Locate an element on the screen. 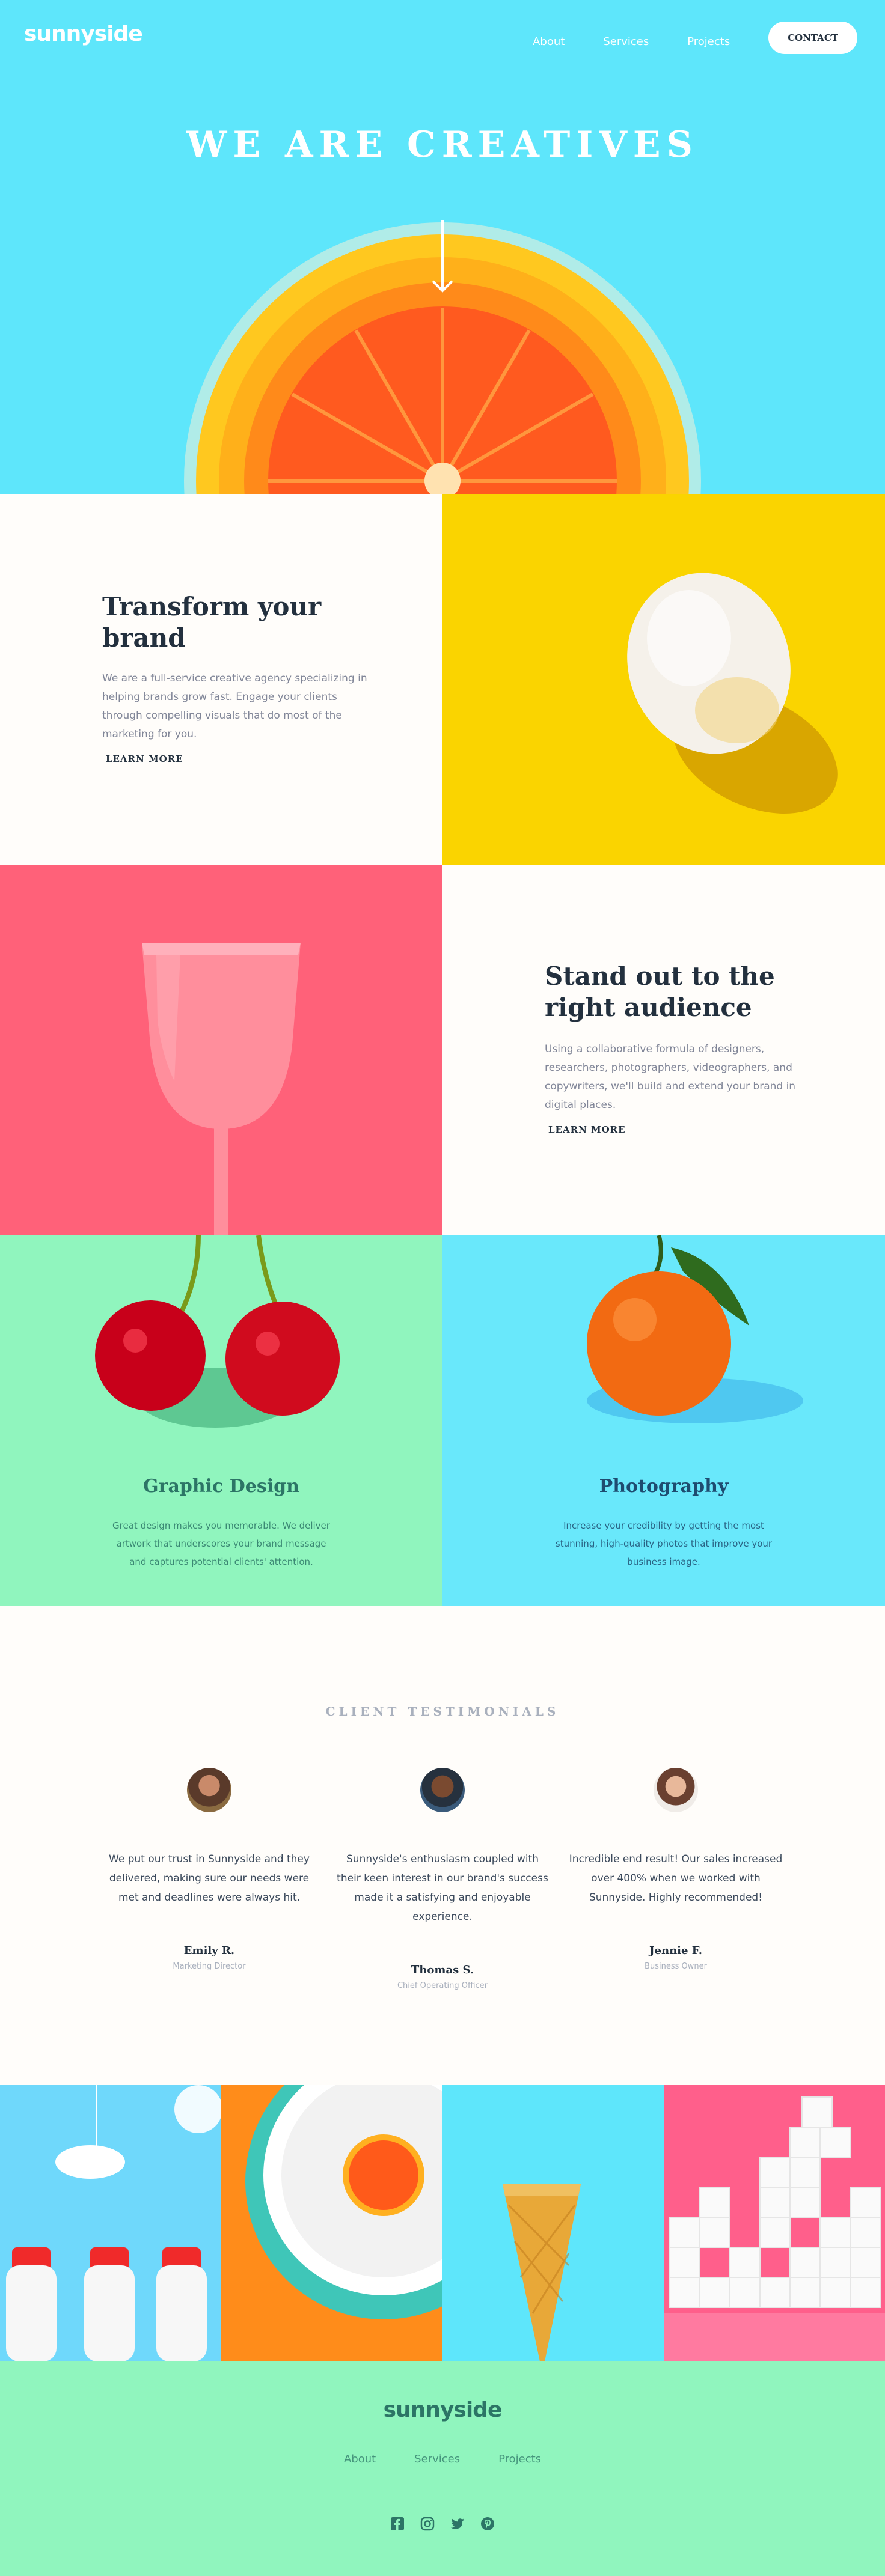 The width and height of the screenshot is (885, 2576). gallery is located at coordinates (442, 2223).